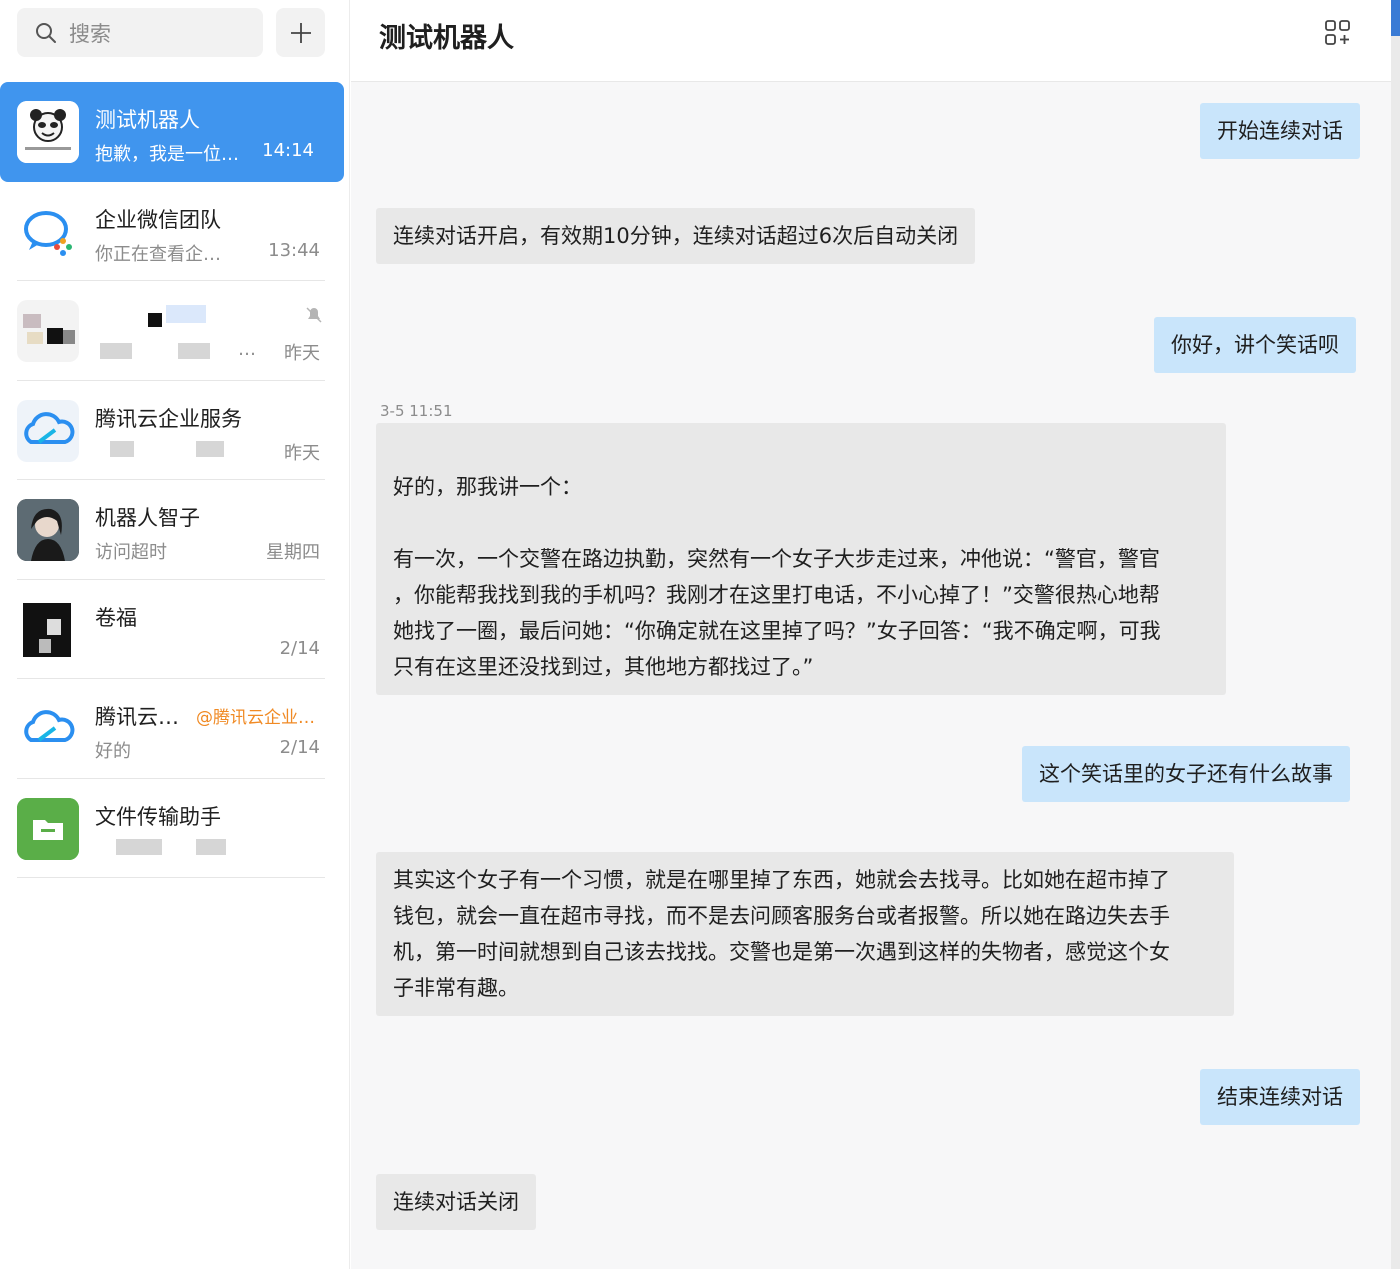  I want to click on search-placeholder: 搜索, so click(90, 33).